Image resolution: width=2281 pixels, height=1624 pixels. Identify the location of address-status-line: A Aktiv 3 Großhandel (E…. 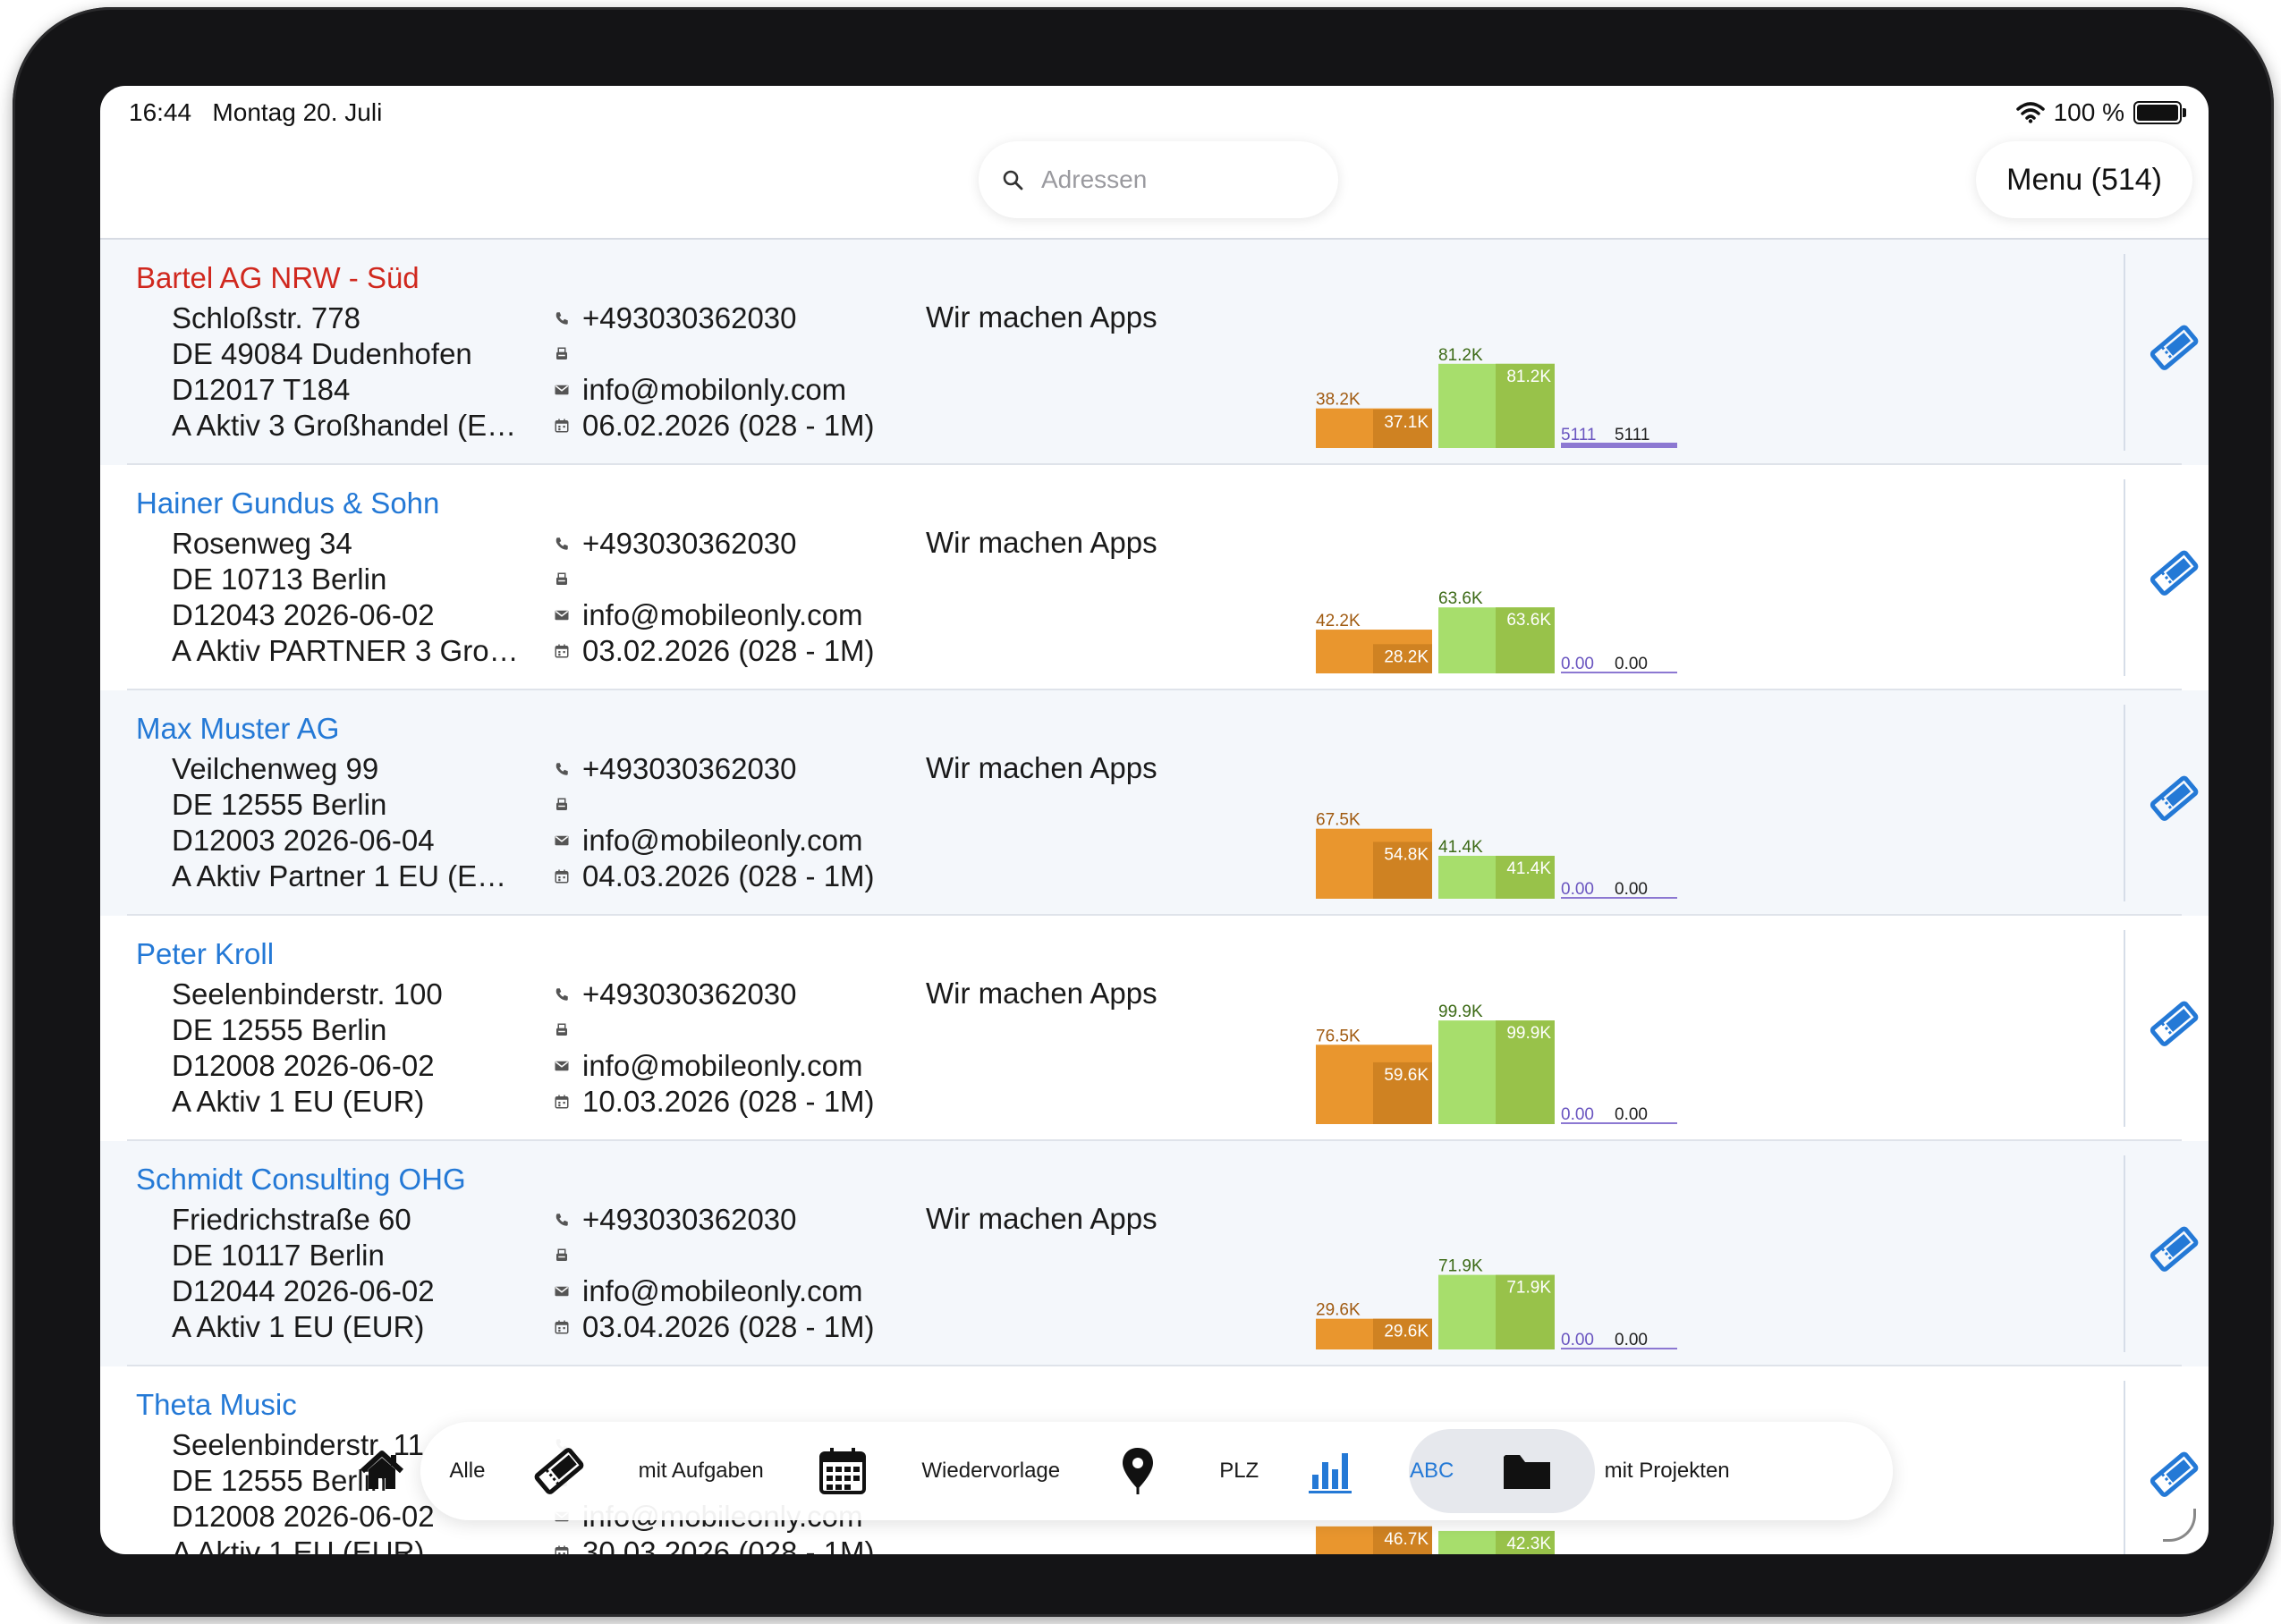
(344, 425).